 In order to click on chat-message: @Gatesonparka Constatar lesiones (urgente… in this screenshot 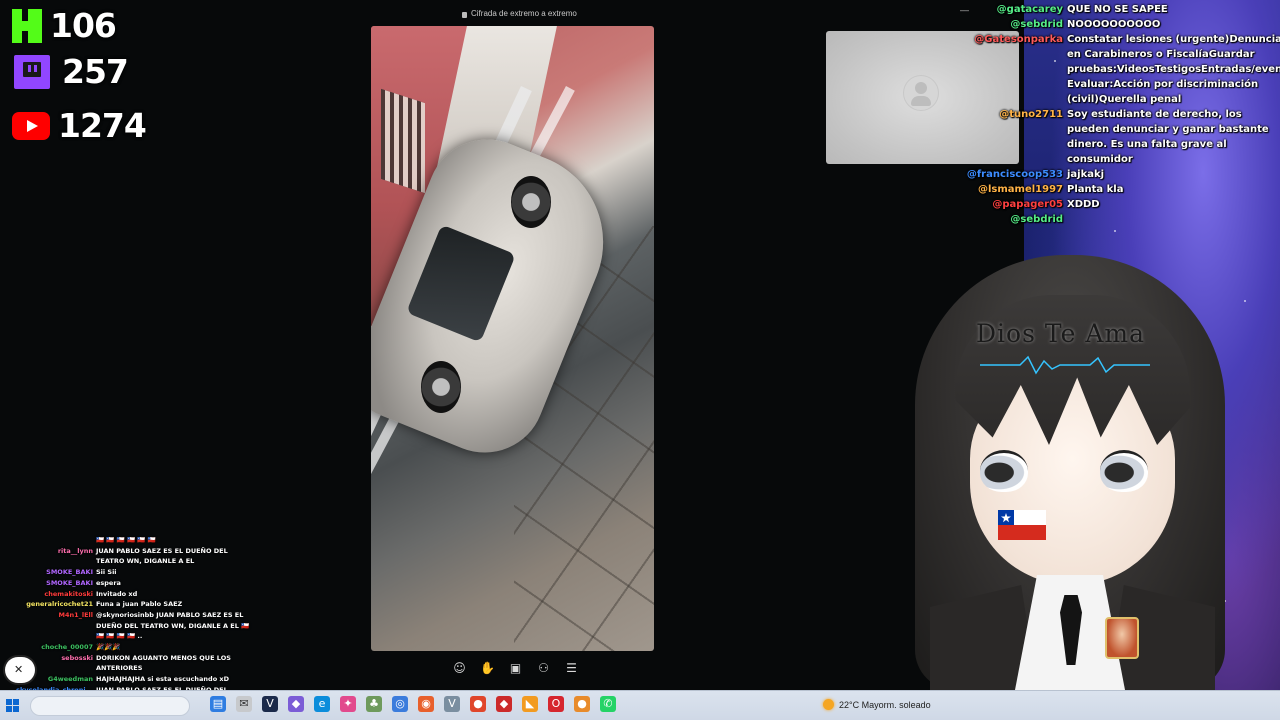, I will do `click(1110, 69)`.